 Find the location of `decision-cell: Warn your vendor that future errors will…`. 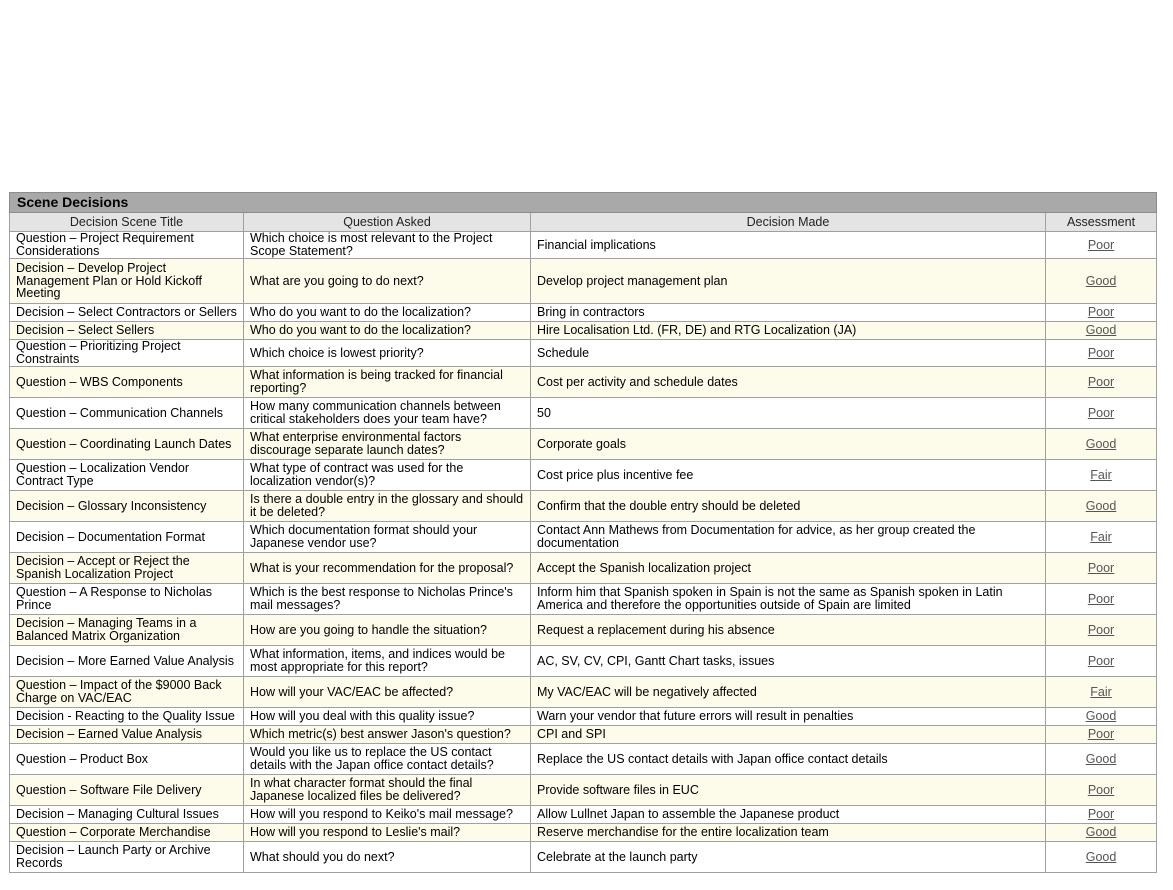

decision-cell: Warn your vendor that future errors will… is located at coordinates (788, 716).